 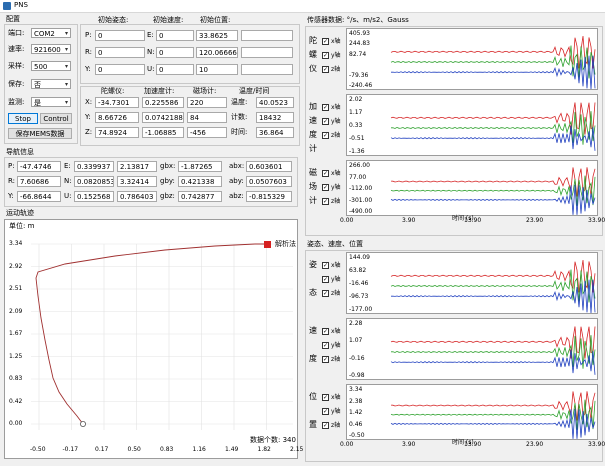 I want to click on track-ytick: 0.42, so click(x=16, y=401).